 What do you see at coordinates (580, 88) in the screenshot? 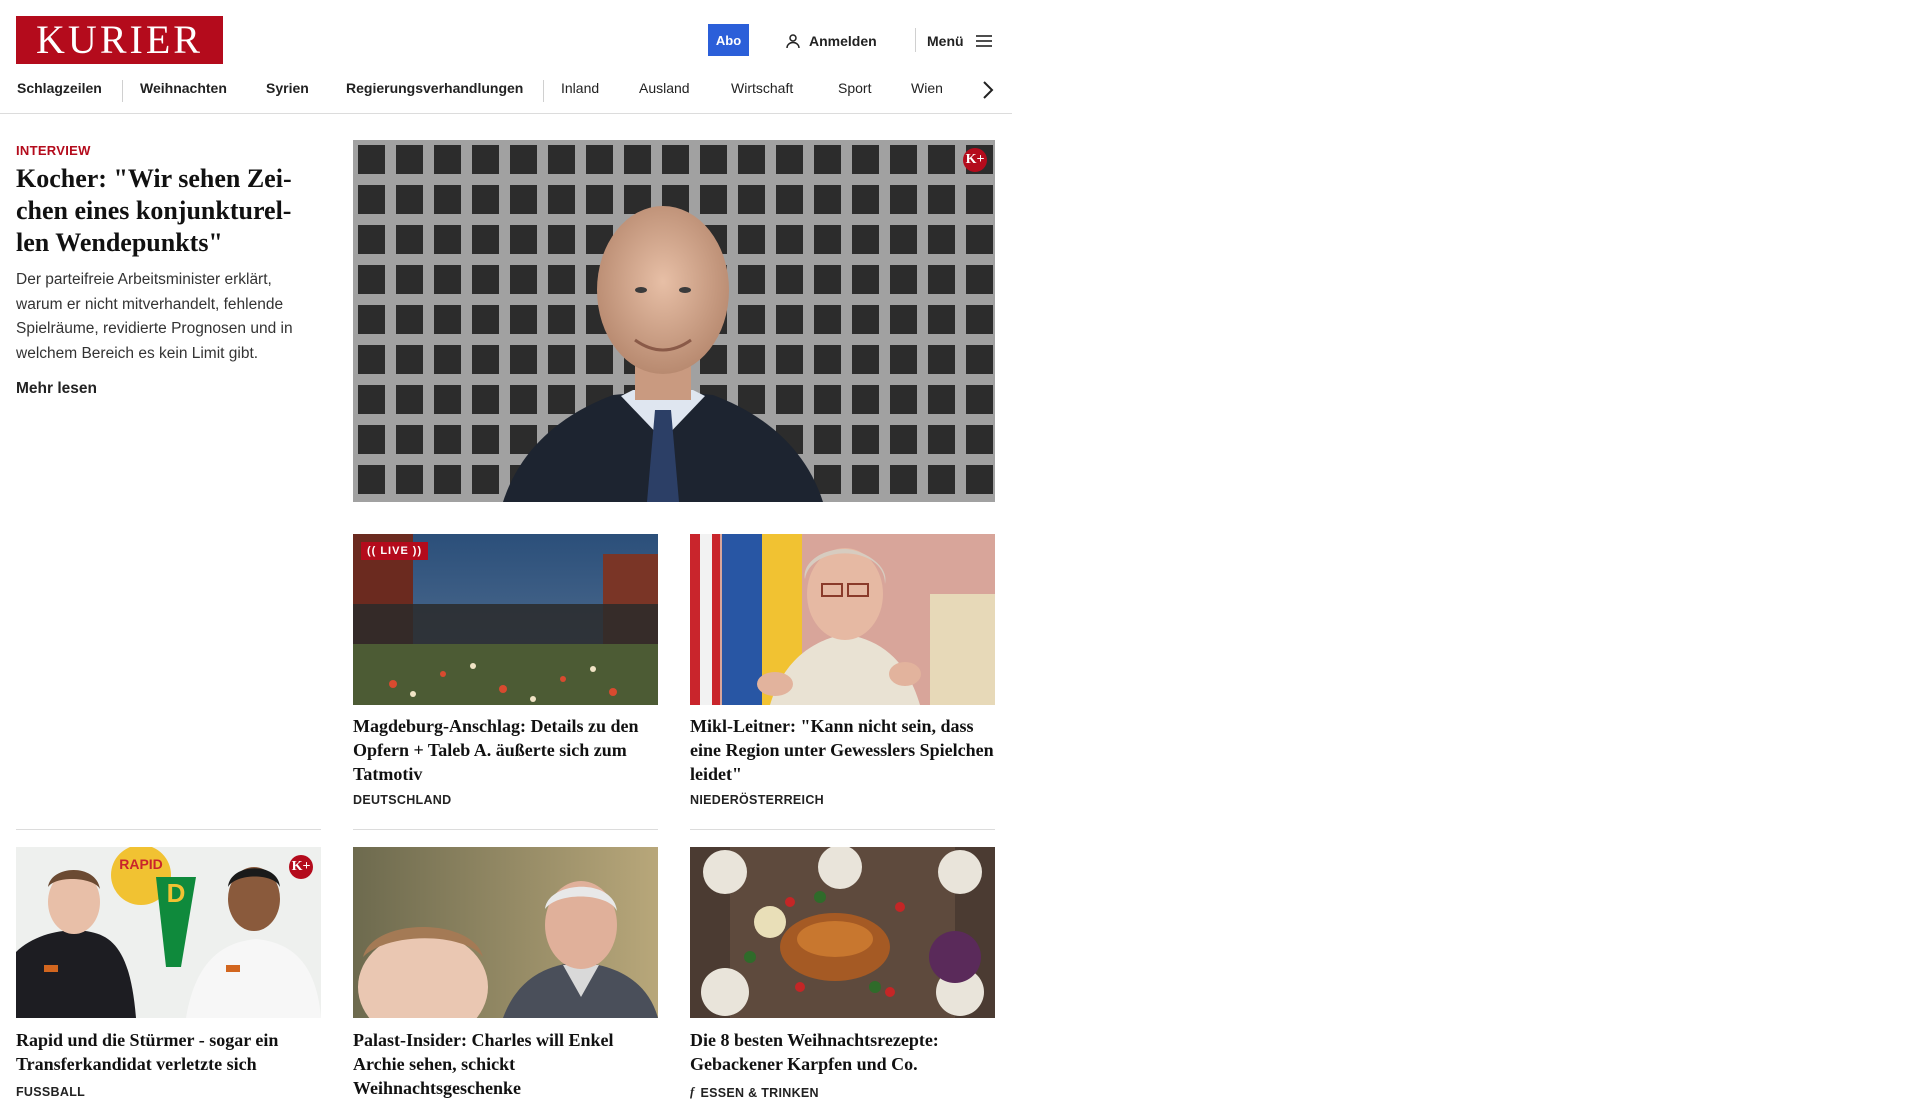
I see `nav-item-inland: Inland` at bounding box center [580, 88].